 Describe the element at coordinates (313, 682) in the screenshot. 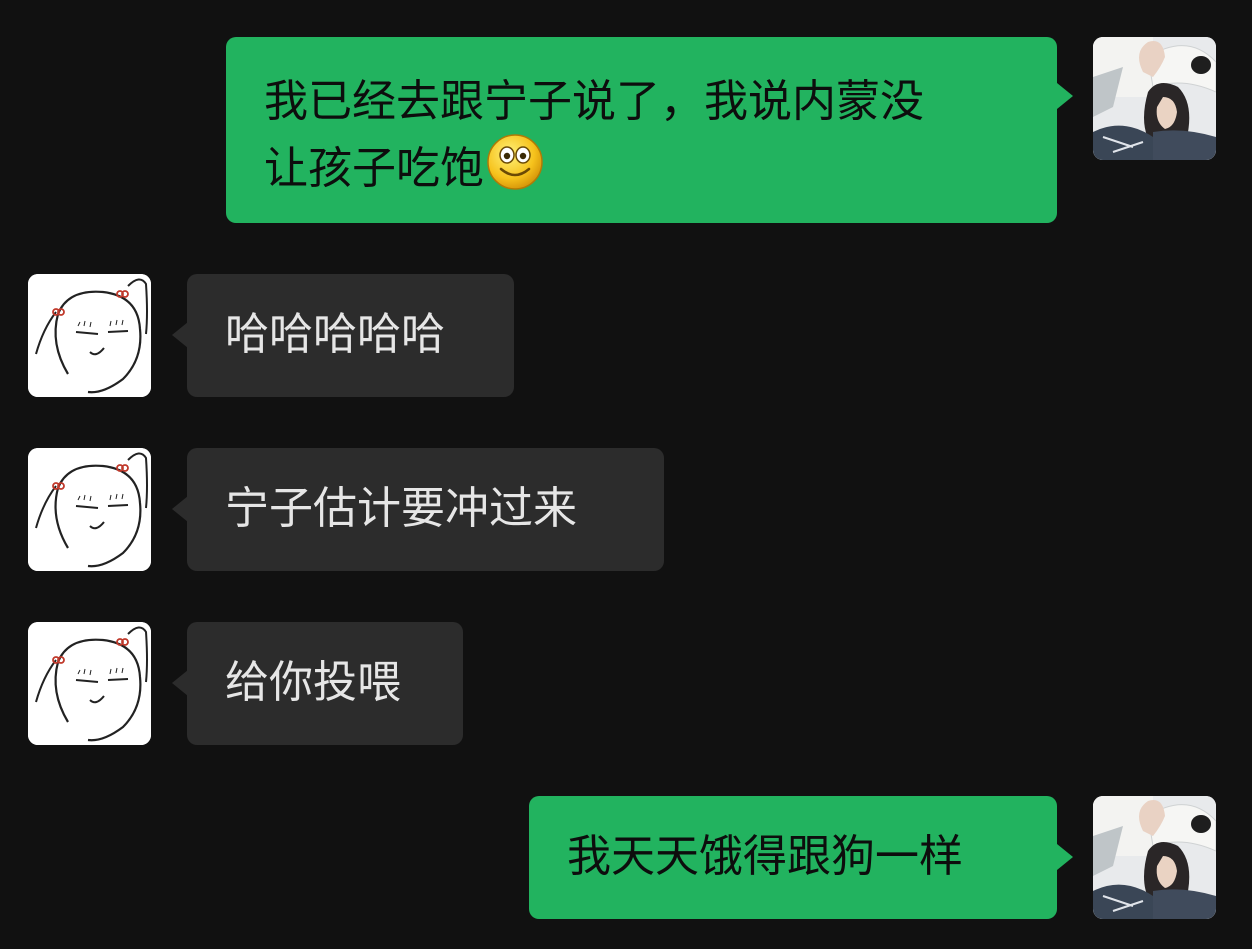

I see `message-text: 给你投喂` at that location.